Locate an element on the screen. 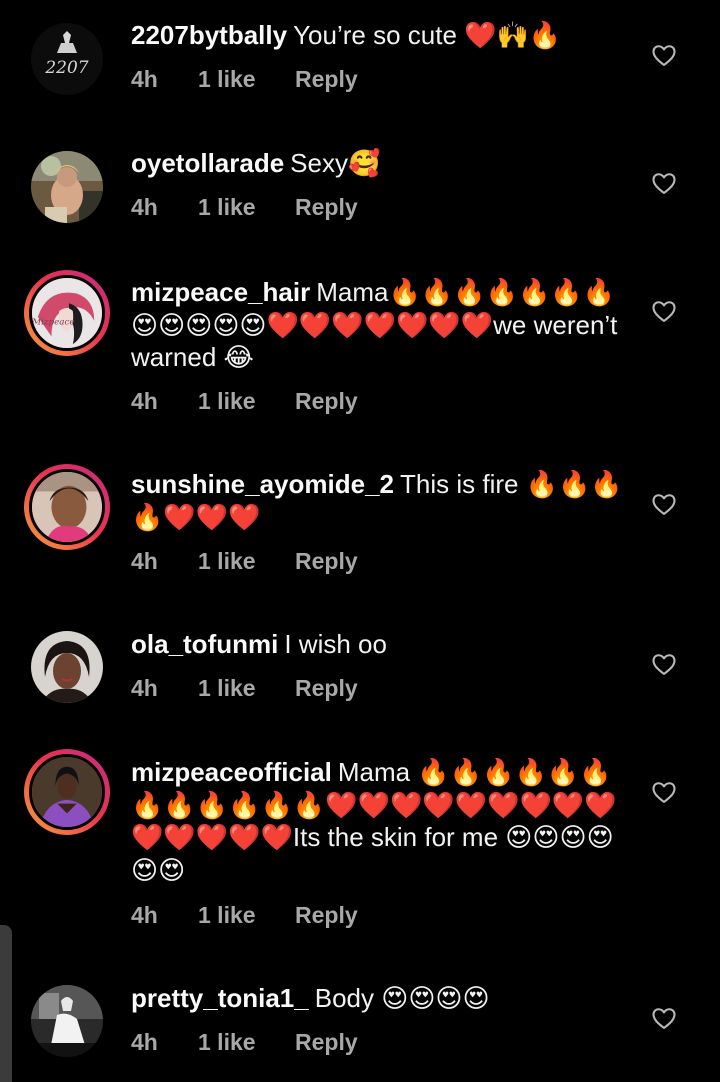 The width and height of the screenshot is (720, 1082). avatar-logo-text: 2207 is located at coordinates (66, 68).